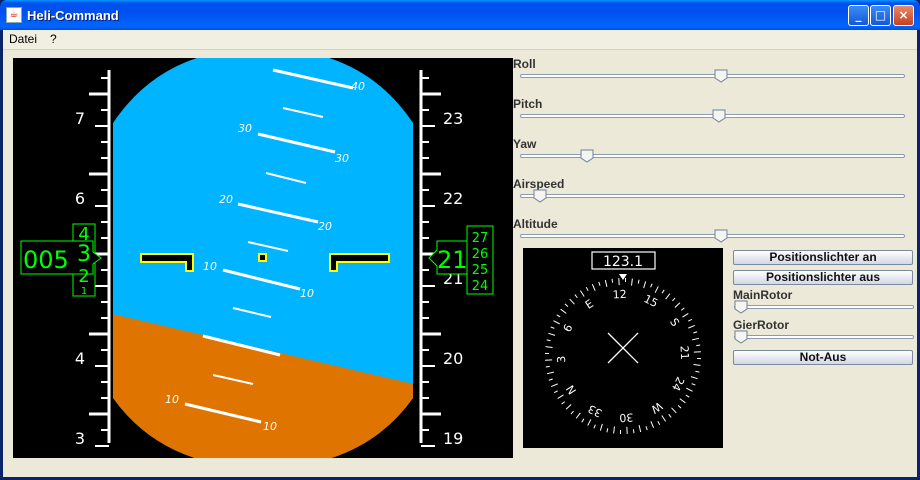 This screenshot has height=480, width=920. What do you see at coordinates (456, 259) in the screenshot?
I see `altitude-tape: 23 22 21 20 19 21 27 26 25 24` at bounding box center [456, 259].